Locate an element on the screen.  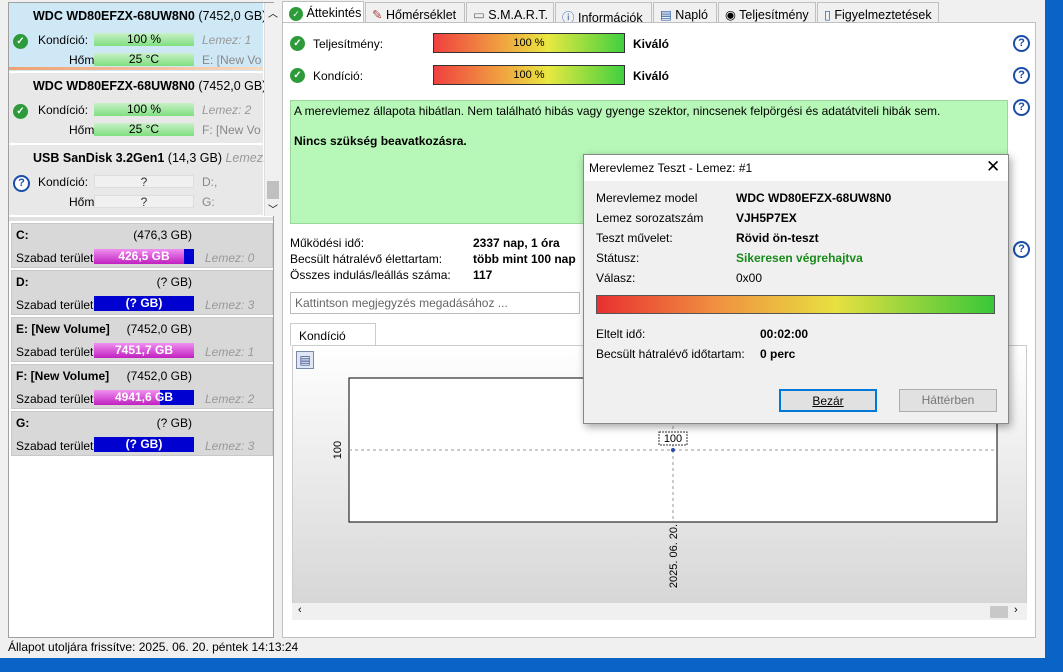
volume-item: G: (? GB) Szabad terület (? GB) Lemez: 3 is located at coordinates (142, 433).